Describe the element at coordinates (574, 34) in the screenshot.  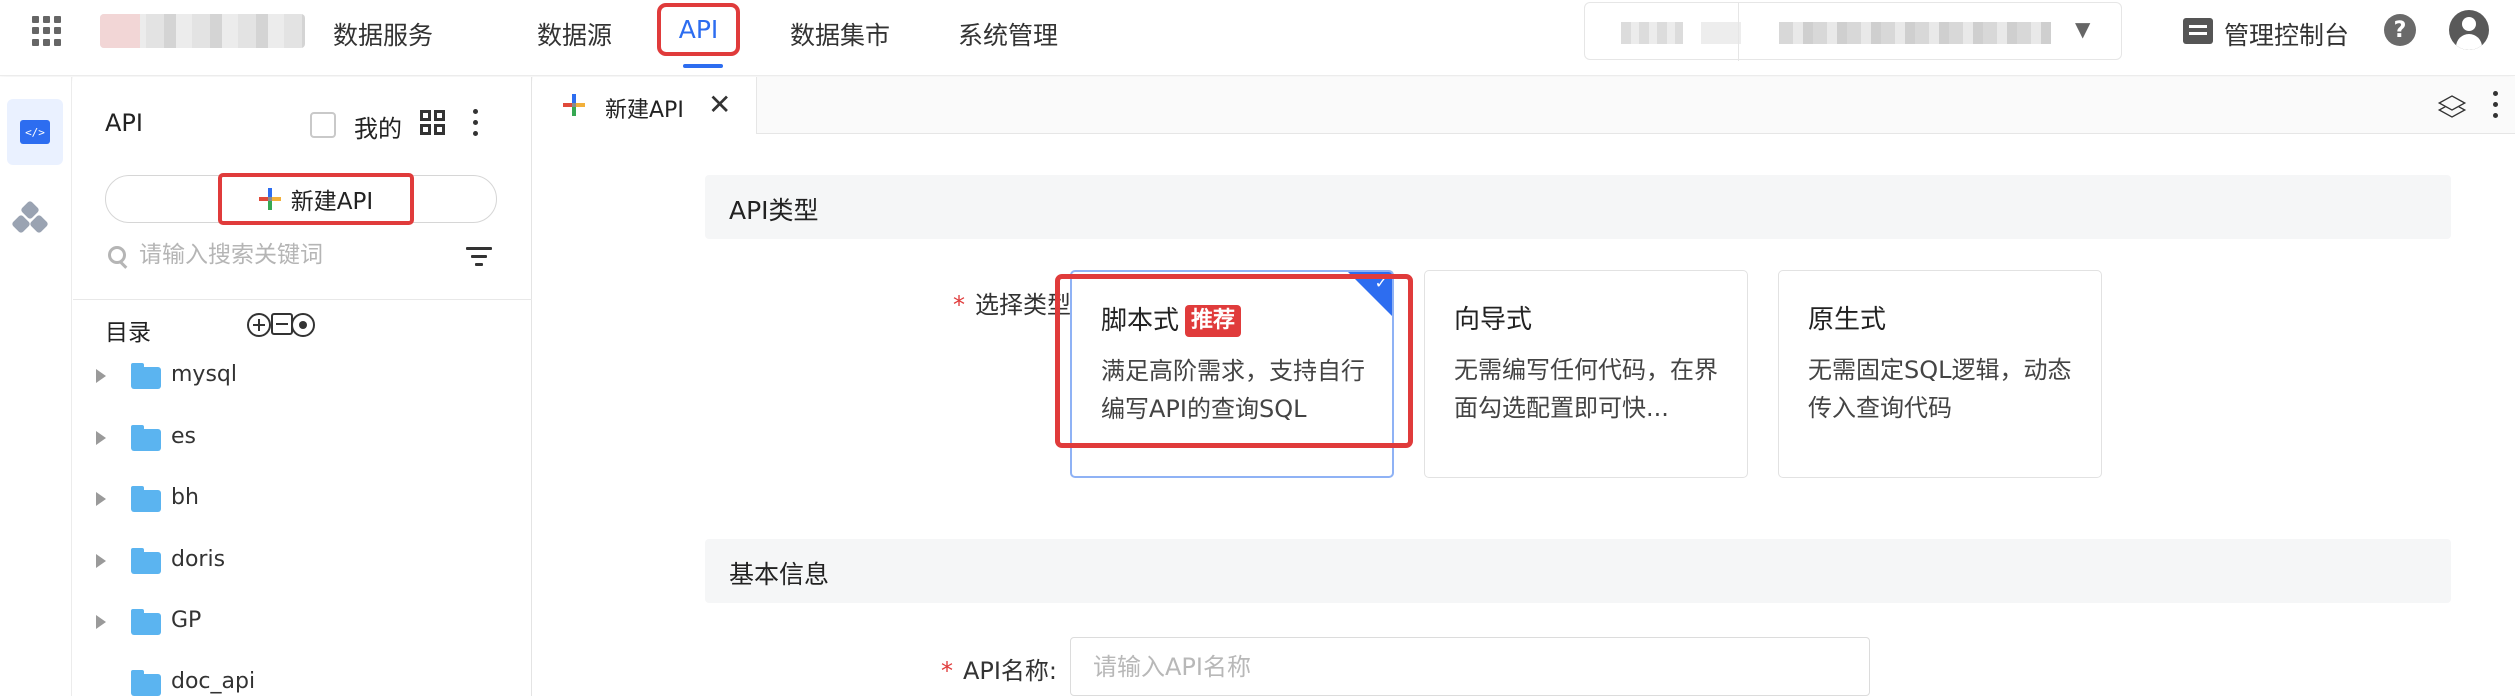
I see `nav-datasource: 数据源` at that location.